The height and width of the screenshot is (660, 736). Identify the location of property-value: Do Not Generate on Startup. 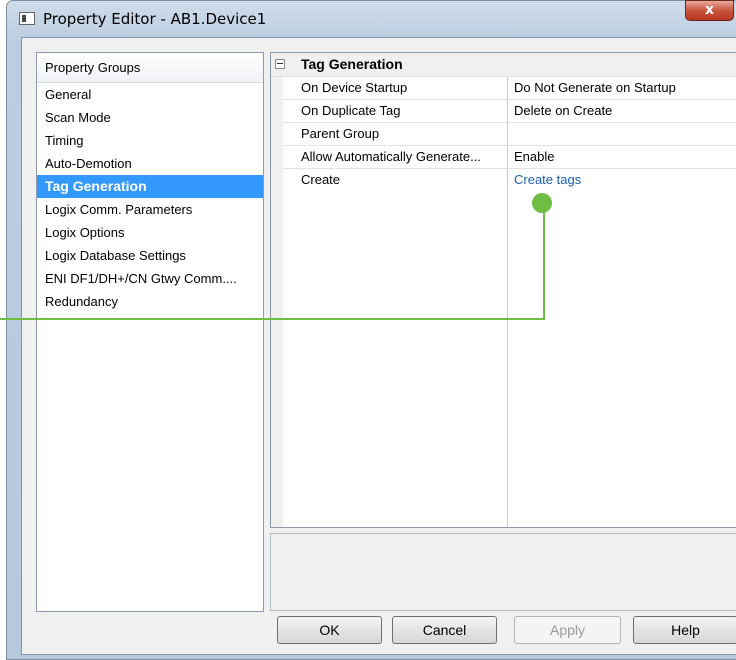
(595, 87).